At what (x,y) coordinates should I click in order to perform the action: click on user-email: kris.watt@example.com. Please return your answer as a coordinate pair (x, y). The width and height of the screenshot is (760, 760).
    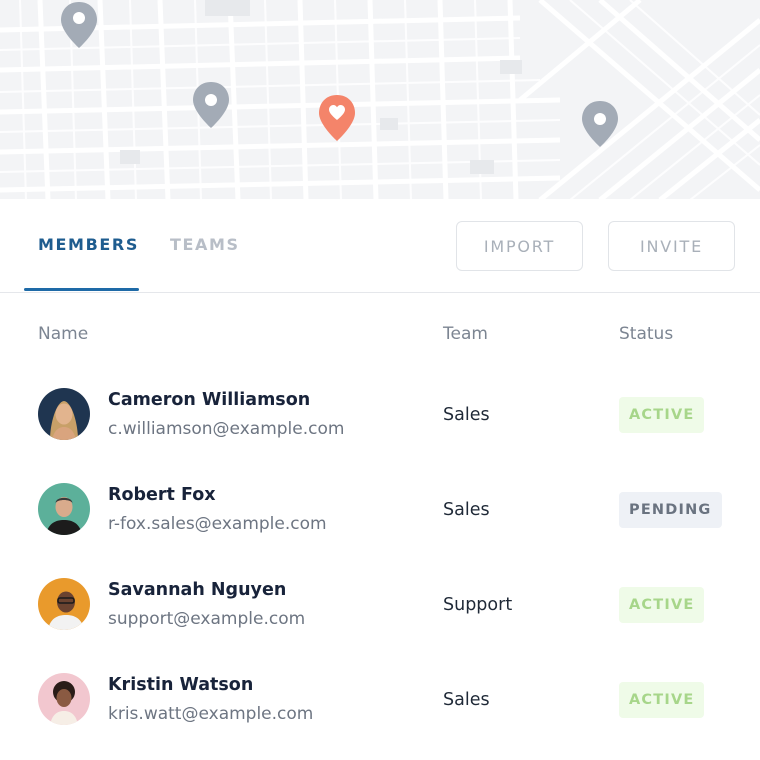
    Looking at the image, I should click on (211, 714).